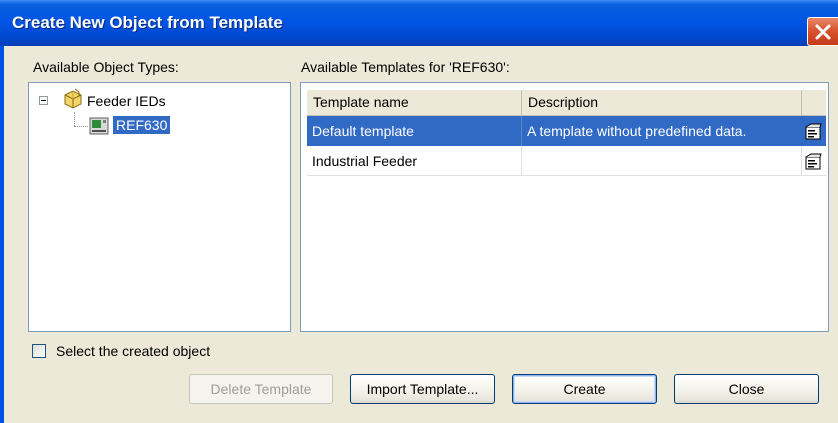 This screenshot has height=423, width=838. I want to click on list-header: Template name Description, so click(566, 103).